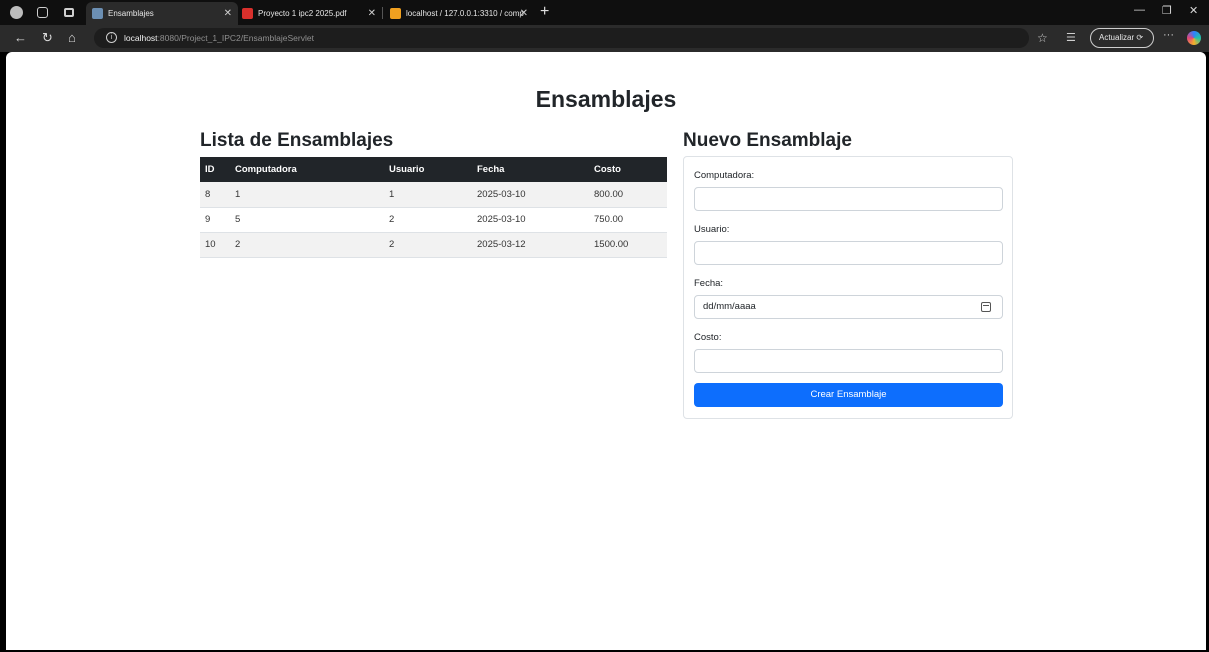 The height and width of the screenshot is (652, 1209). I want to click on info-icon: i, so click(111, 37).